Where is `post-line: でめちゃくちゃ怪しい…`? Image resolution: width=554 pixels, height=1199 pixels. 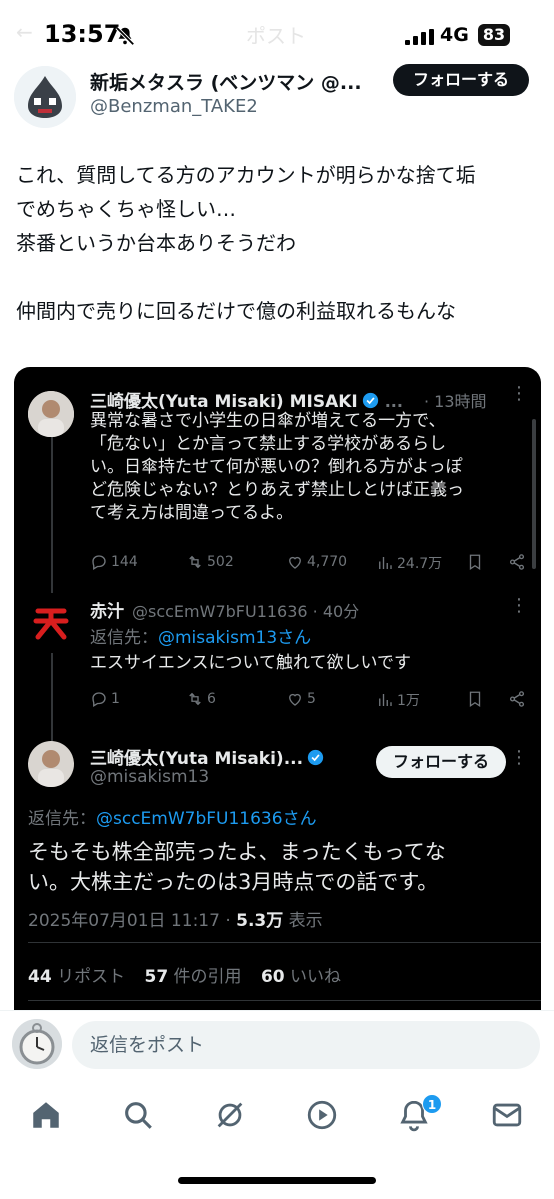 post-line: でめちゃくちゃ怪しい… is located at coordinates (126, 209).